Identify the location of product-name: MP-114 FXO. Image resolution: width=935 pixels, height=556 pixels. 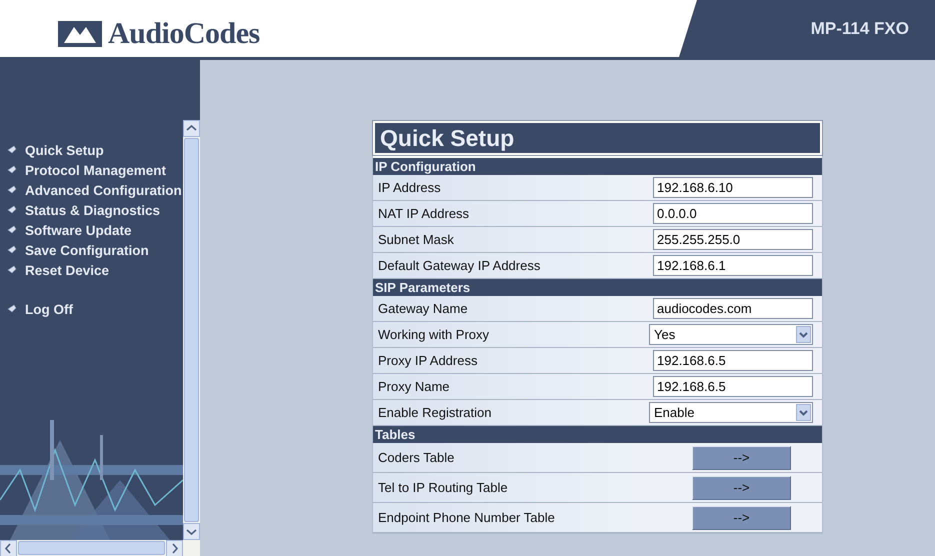
(859, 28).